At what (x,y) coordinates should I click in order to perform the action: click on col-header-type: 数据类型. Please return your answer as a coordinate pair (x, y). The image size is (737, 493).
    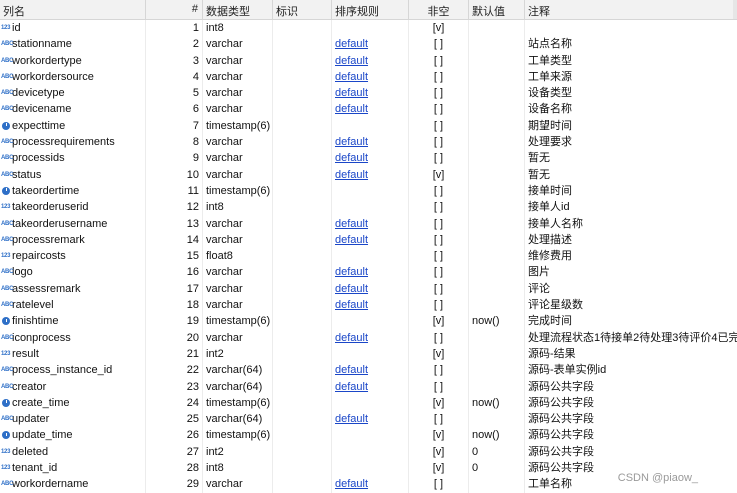
    Looking at the image, I should click on (238, 9).